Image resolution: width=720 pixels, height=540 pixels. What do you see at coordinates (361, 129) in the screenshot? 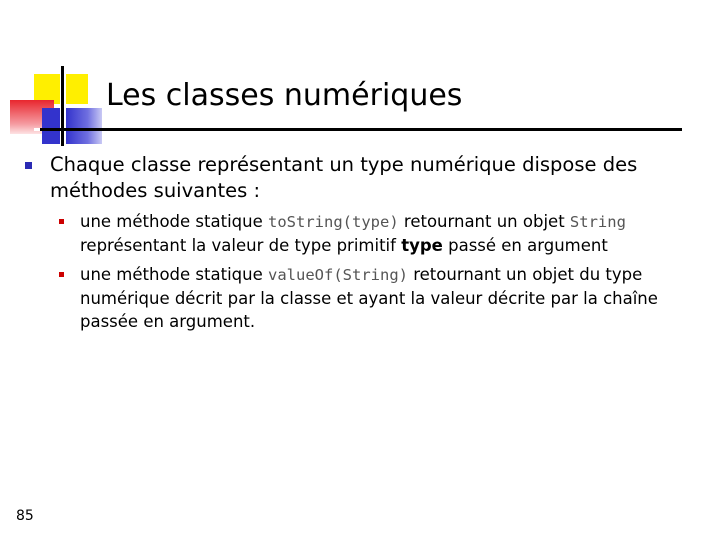
I see `title-underline` at bounding box center [361, 129].